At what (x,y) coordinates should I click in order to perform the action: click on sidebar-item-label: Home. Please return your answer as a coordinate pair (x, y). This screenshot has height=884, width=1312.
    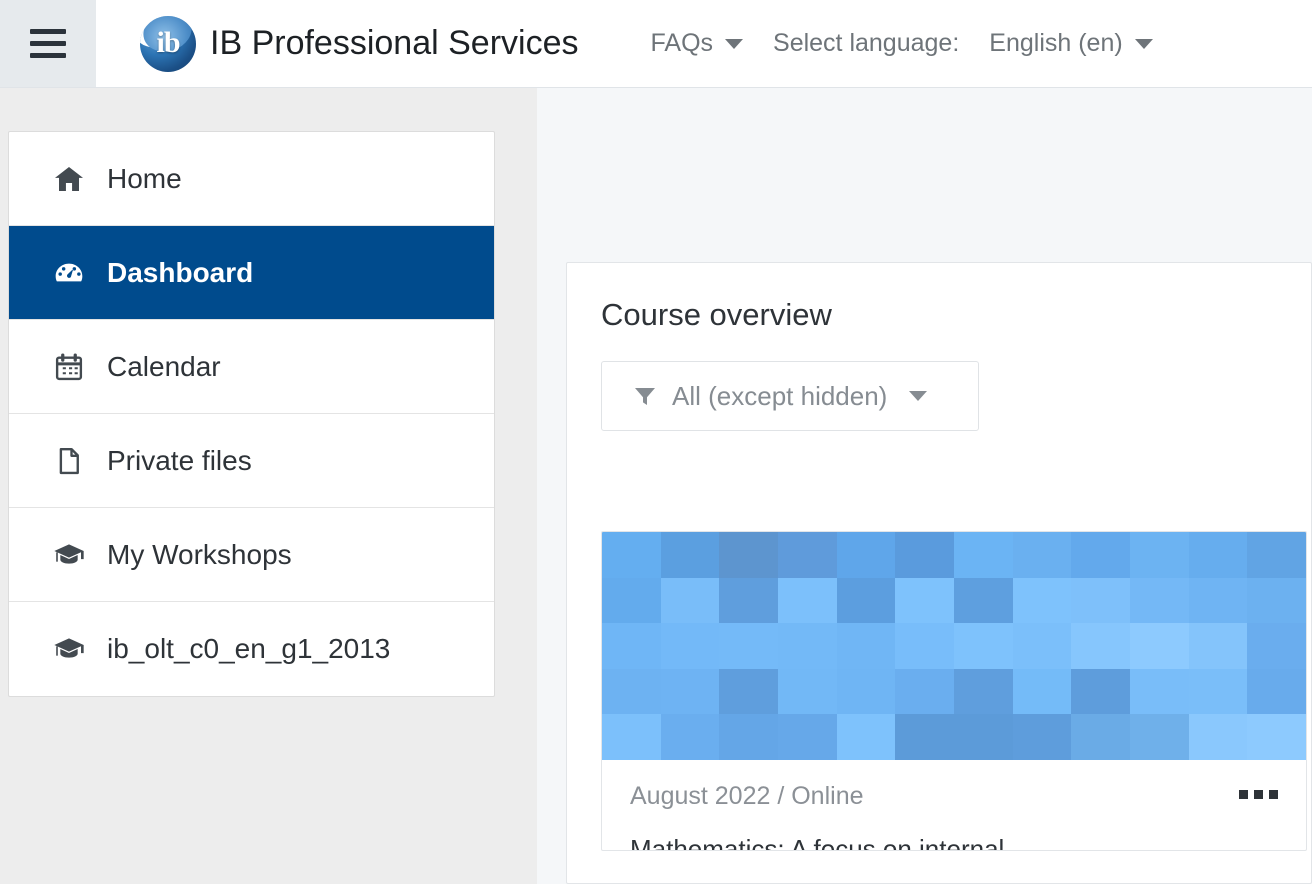
    Looking at the image, I should click on (144, 178).